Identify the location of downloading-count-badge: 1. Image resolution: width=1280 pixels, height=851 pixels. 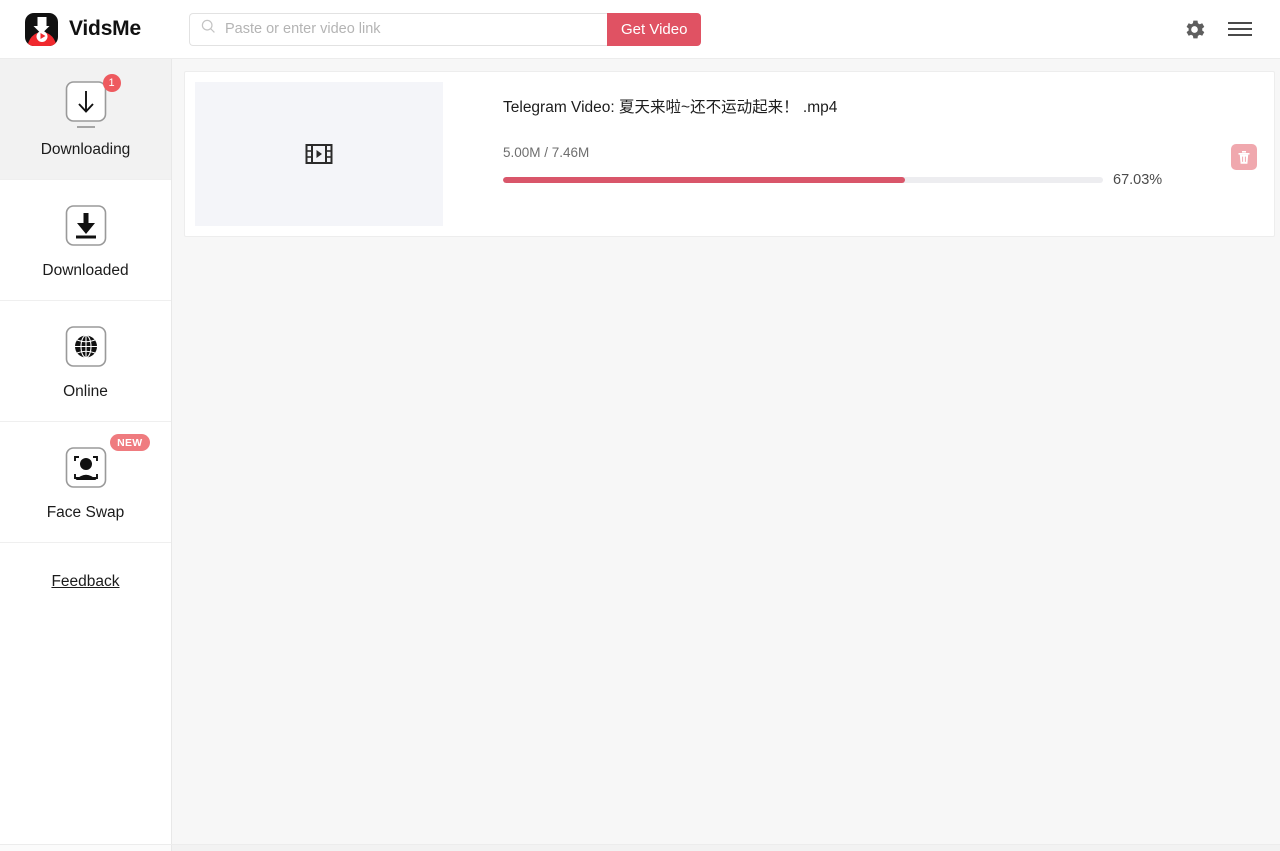
(111, 83).